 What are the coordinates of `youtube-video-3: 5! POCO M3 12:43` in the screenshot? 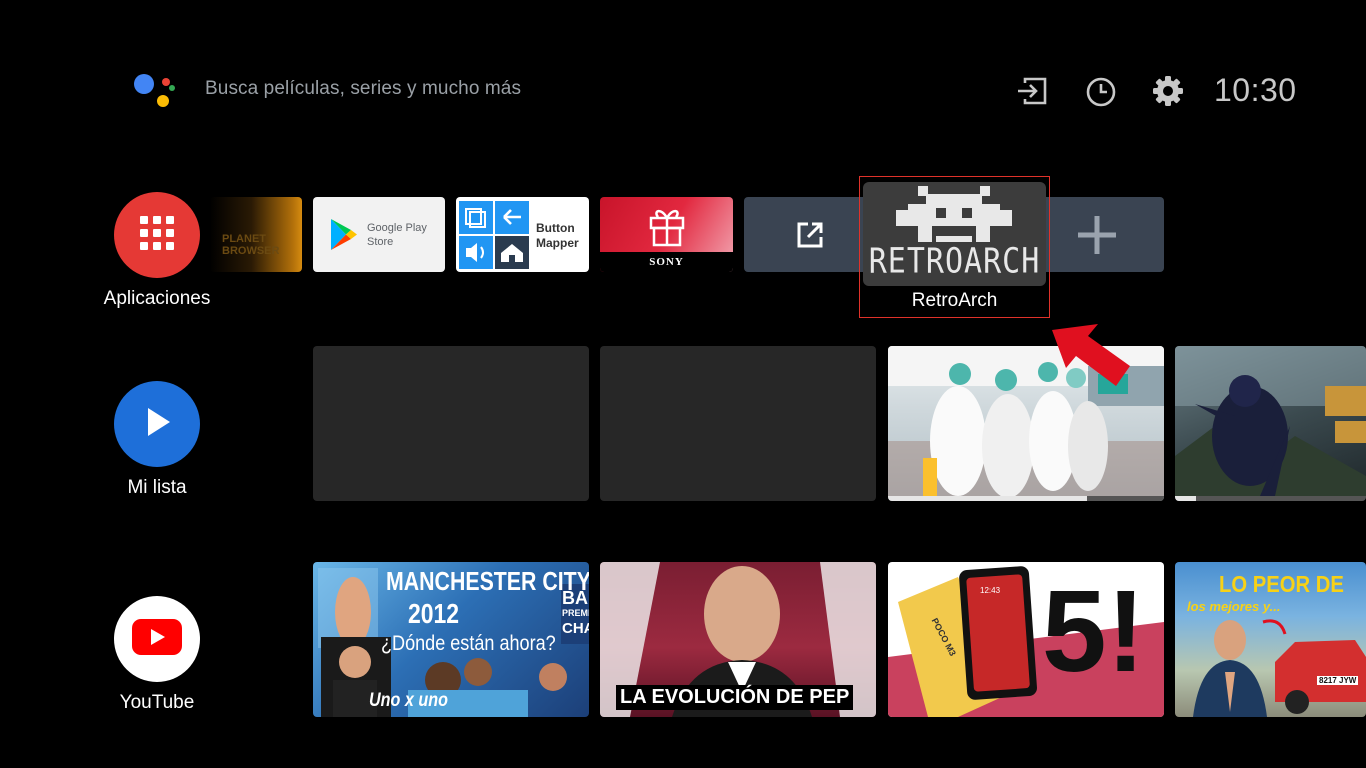 It's located at (1026, 639).